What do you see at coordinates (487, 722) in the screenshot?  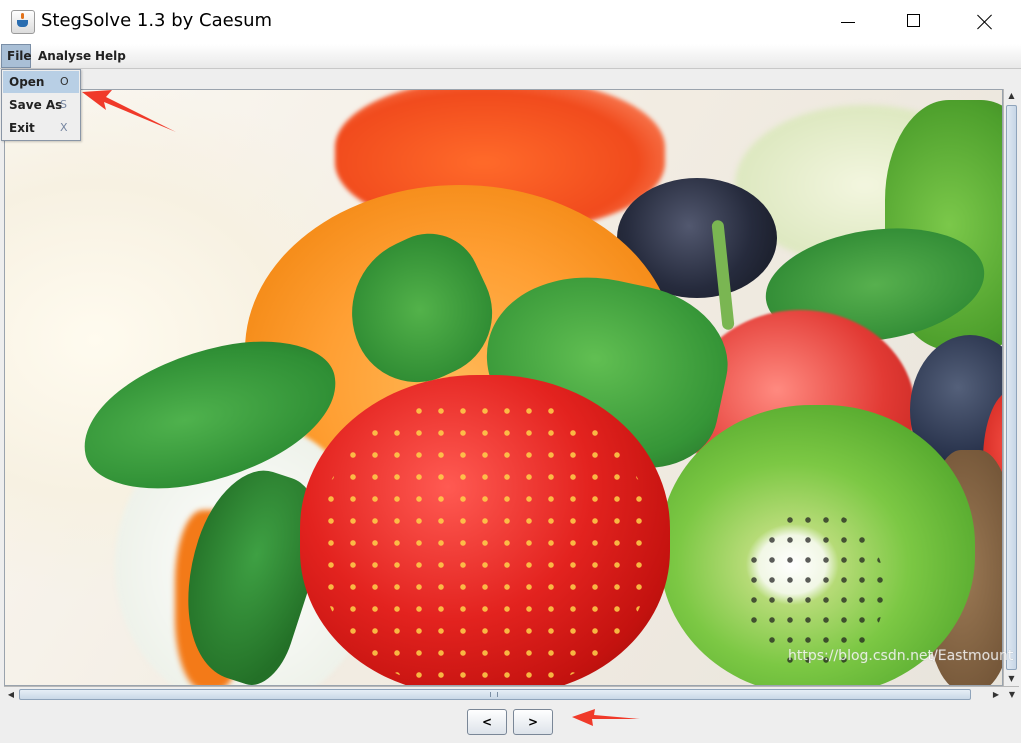 I see `previous-button: <` at bounding box center [487, 722].